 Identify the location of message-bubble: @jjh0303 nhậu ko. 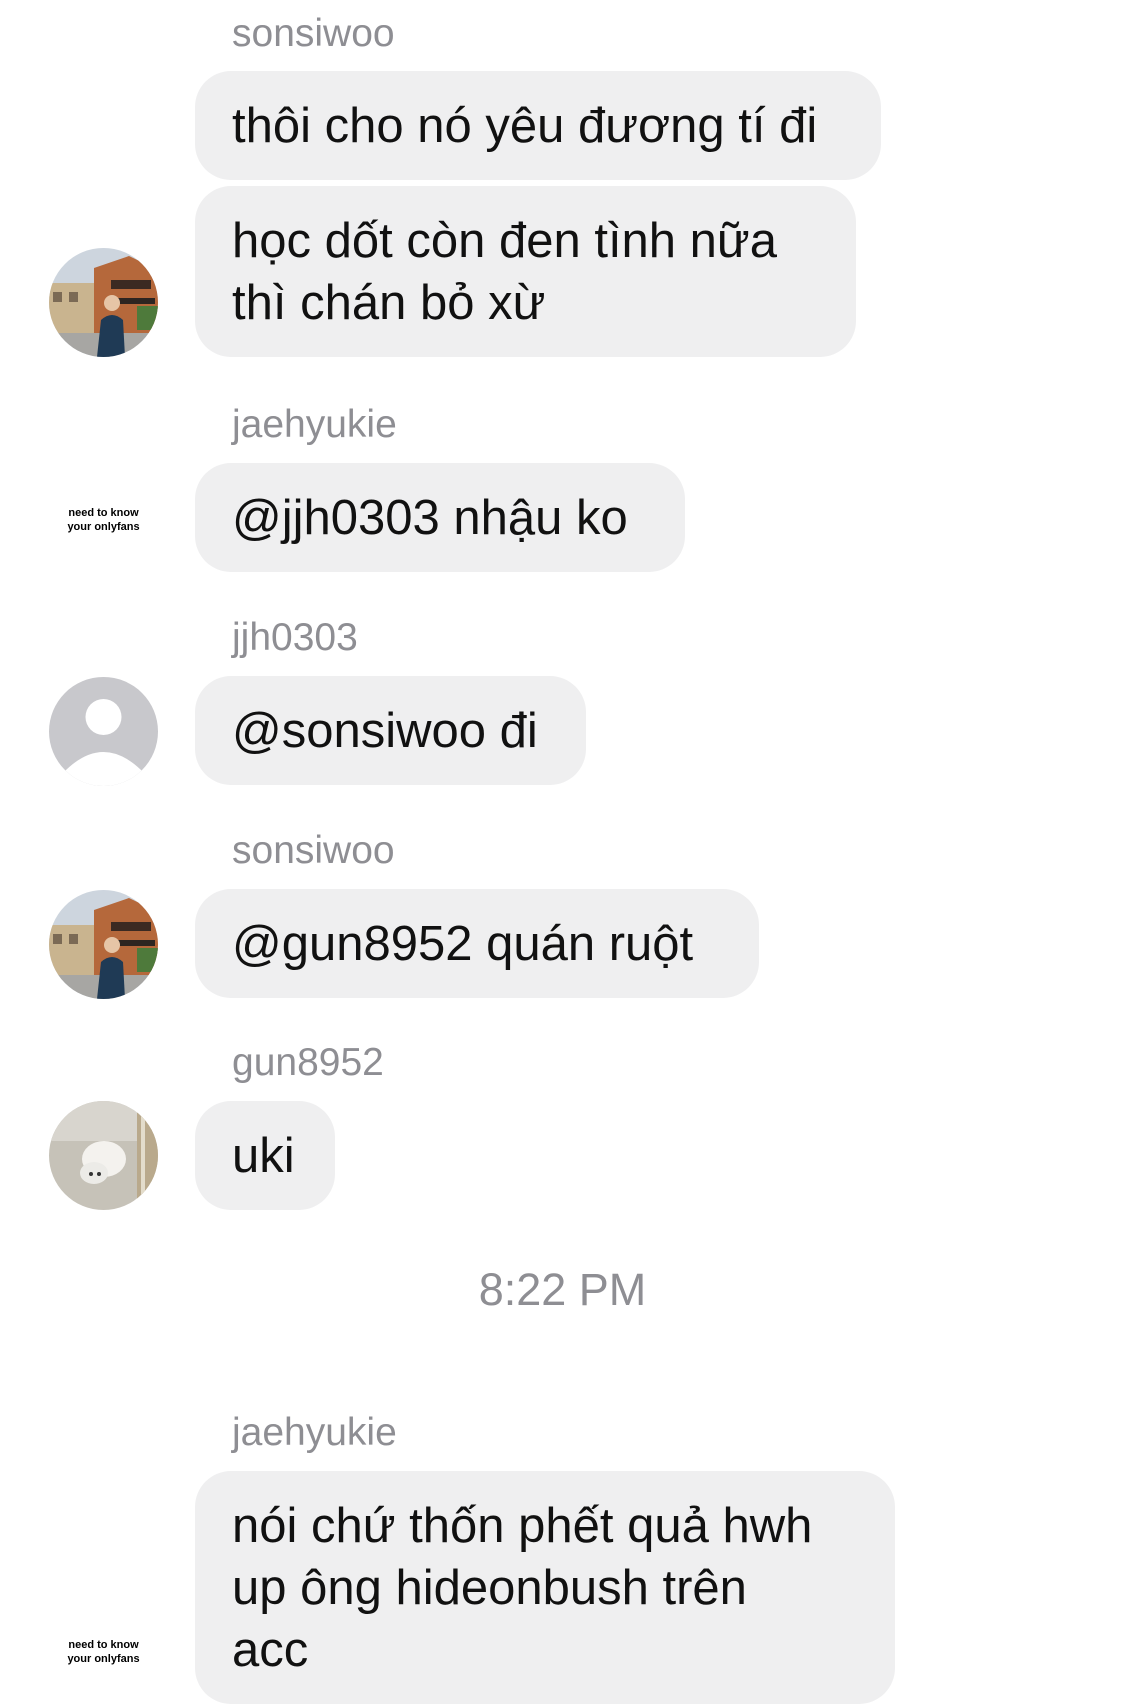
(440, 517).